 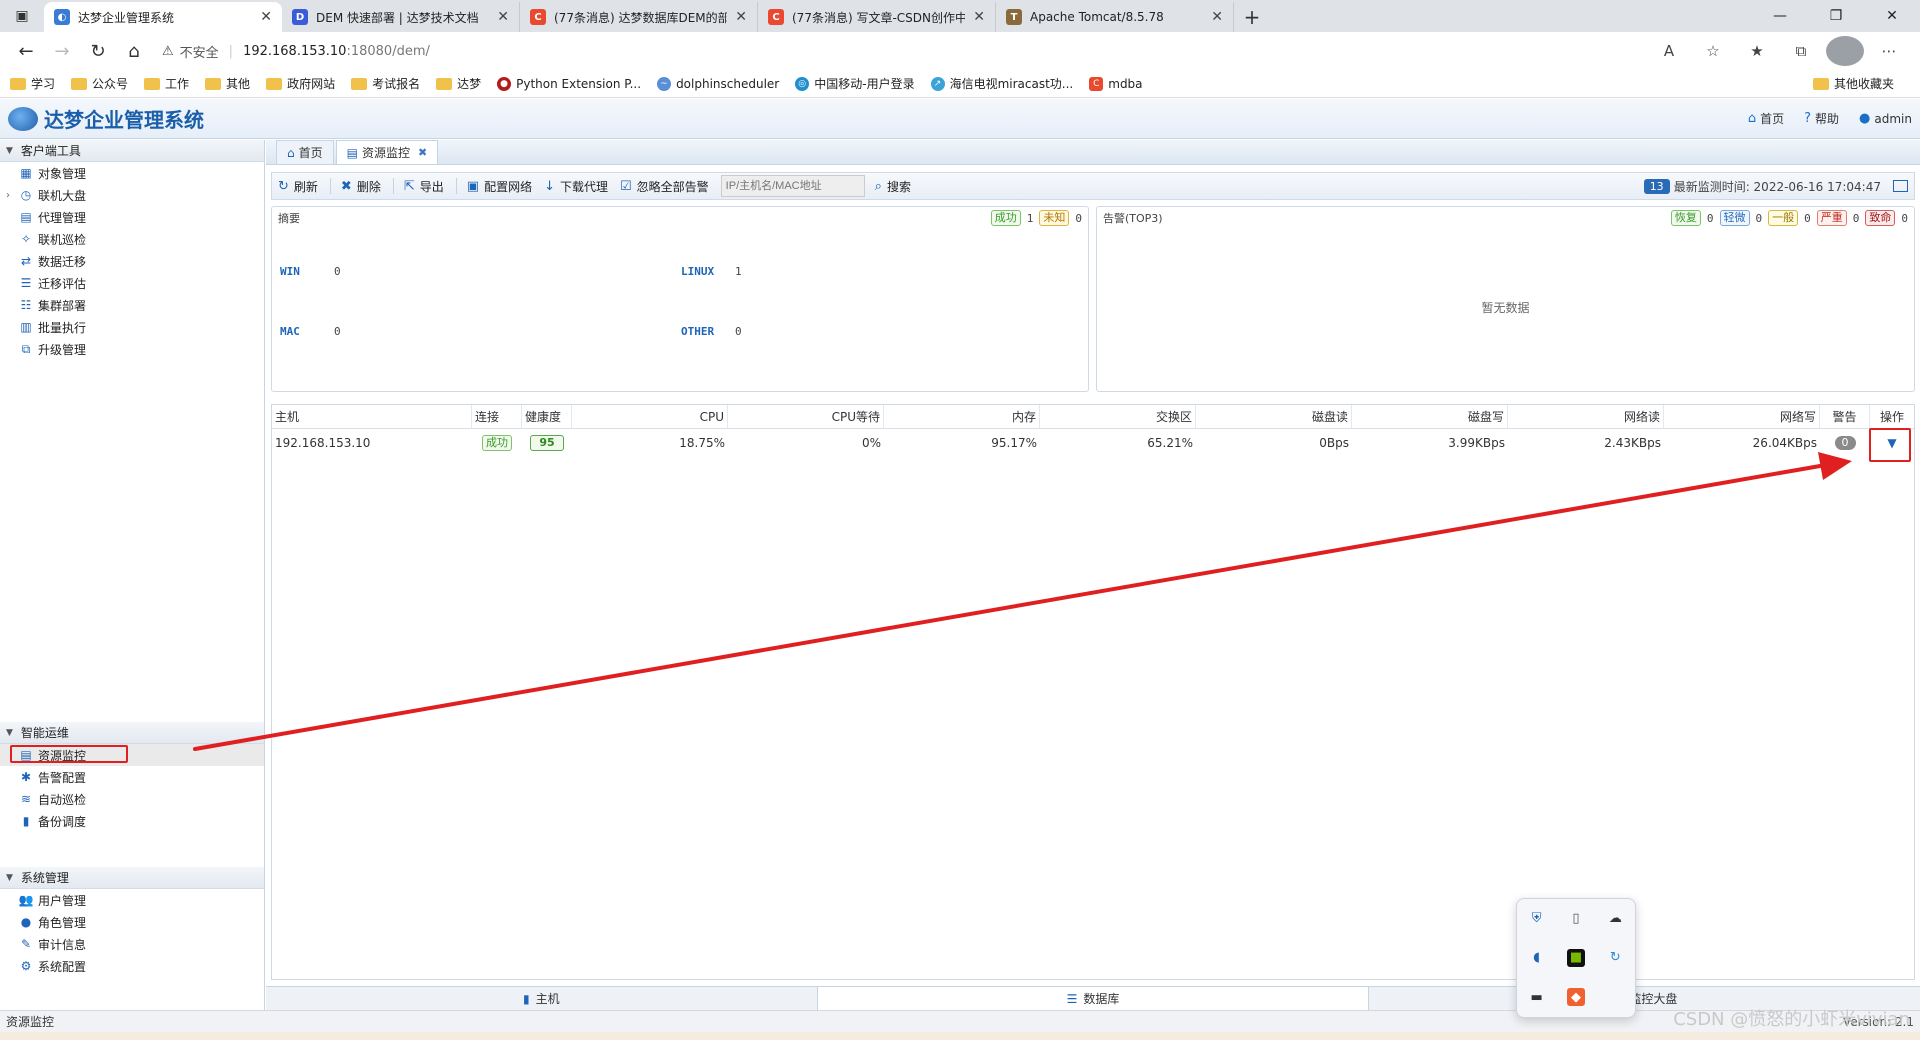 I want to click on security-icon: ◖, so click(x=1537, y=958).